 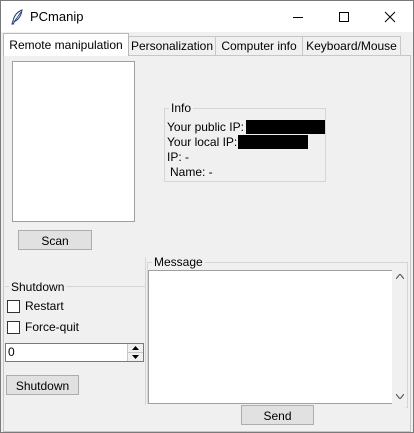 I want to click on title-bar: PCmanip, so click(x=207, y=16).